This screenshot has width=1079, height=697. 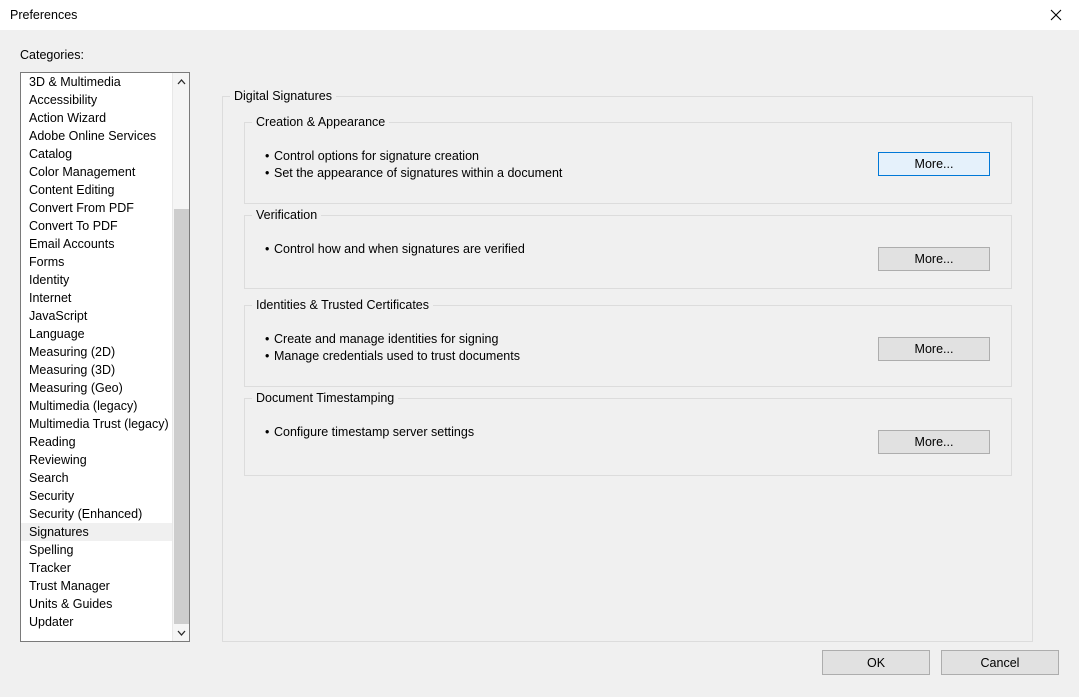 I want to click on sidebar-item-updater: Updater, so click(x=96, y=622).